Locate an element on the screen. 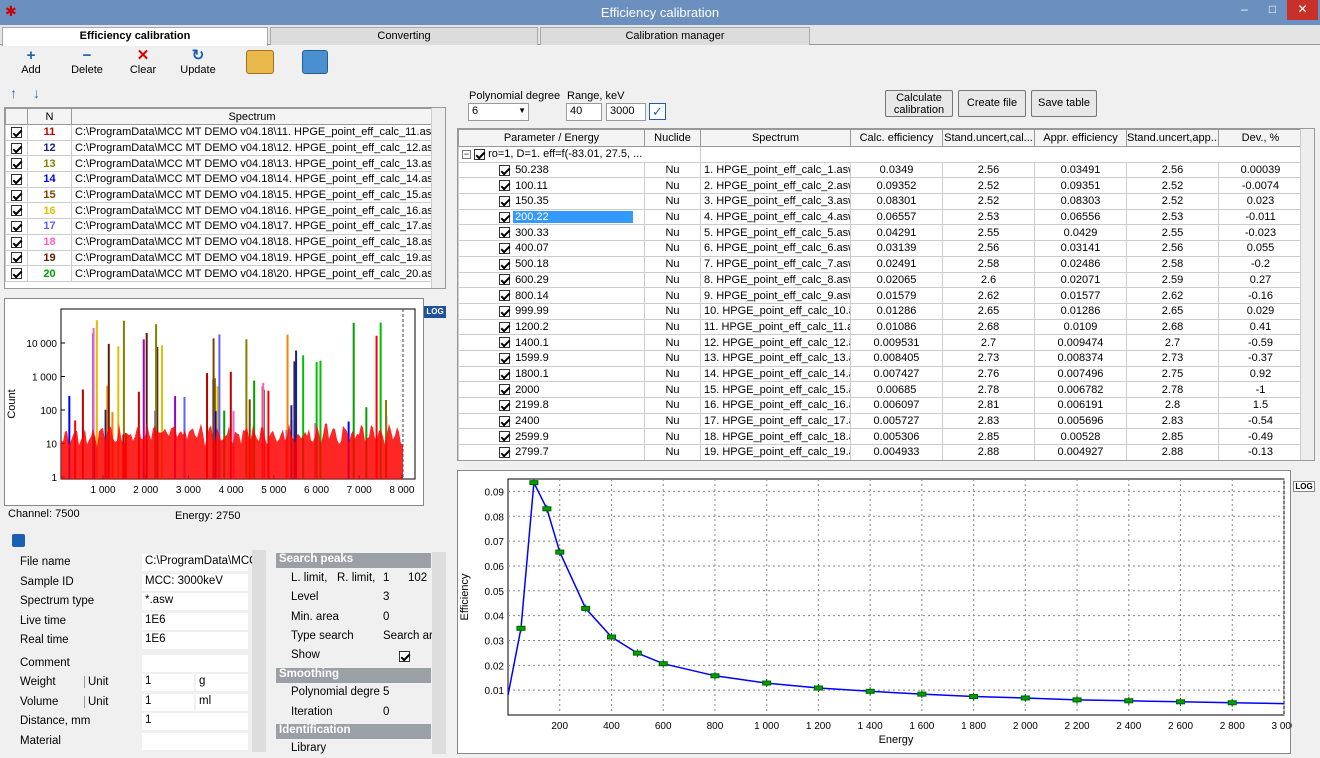 Image resolution: width=1320 pixels, height=758 pixels. table-header: Spectrum is located at coordinates (775, 138).